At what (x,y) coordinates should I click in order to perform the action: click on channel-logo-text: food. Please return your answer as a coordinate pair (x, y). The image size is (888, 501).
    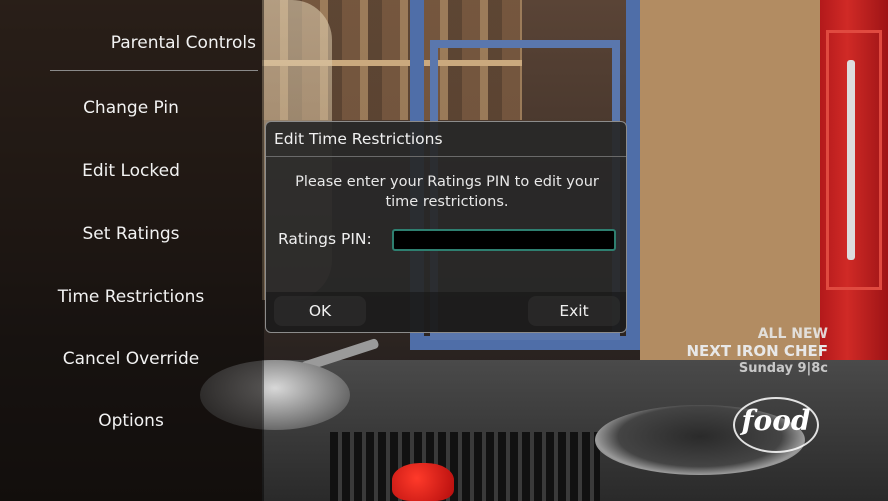
    Looking at the image, I should click on (776, 420).